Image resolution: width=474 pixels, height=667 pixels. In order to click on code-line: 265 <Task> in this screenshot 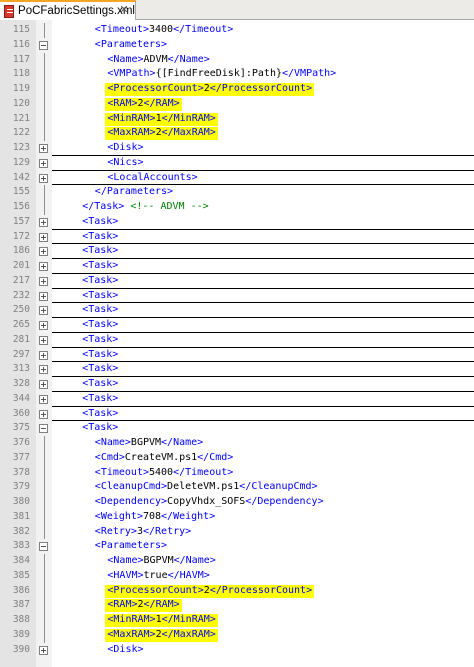, I will do `click(237, 325)`.